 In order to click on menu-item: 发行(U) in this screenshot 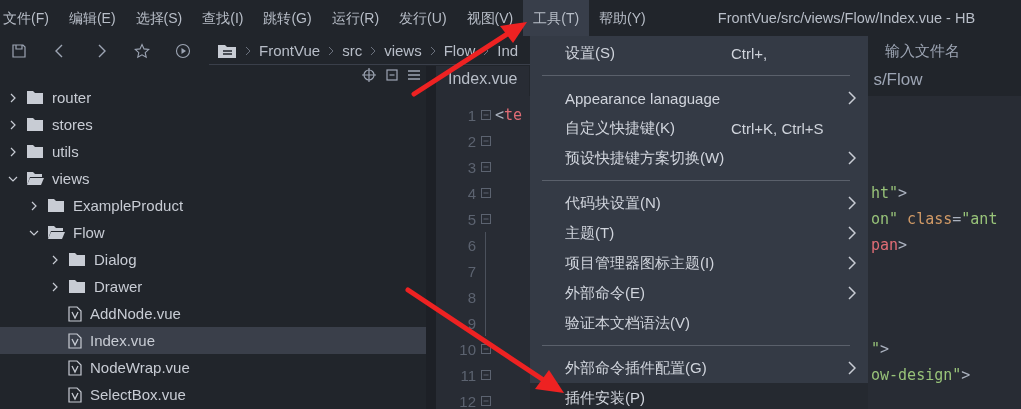, I will do `click(423, 18)`.